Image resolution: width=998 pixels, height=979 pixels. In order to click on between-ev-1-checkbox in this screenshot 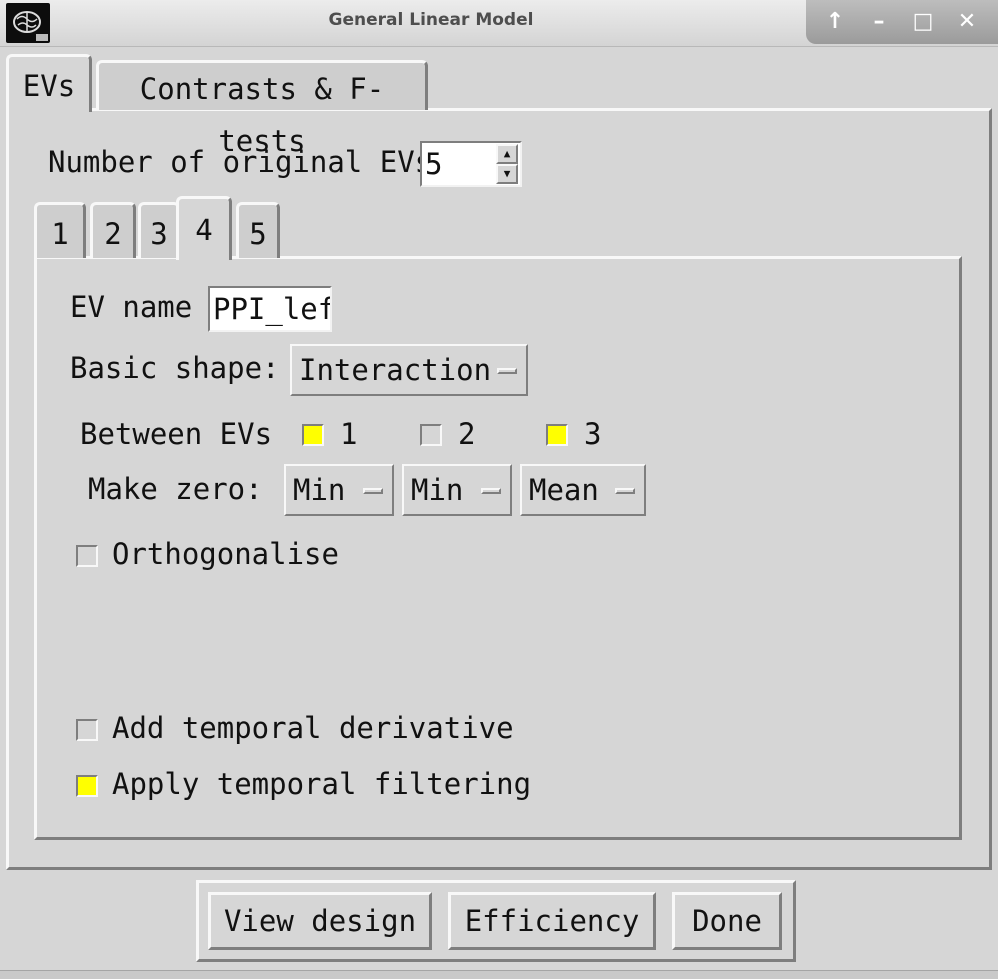, I will do `click(313, 435)`.